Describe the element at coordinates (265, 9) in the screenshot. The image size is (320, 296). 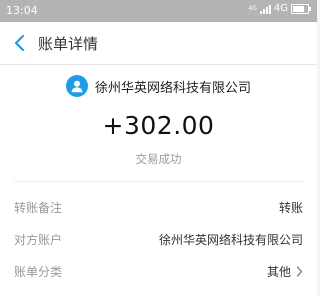
I see `signal-icon` at that location.